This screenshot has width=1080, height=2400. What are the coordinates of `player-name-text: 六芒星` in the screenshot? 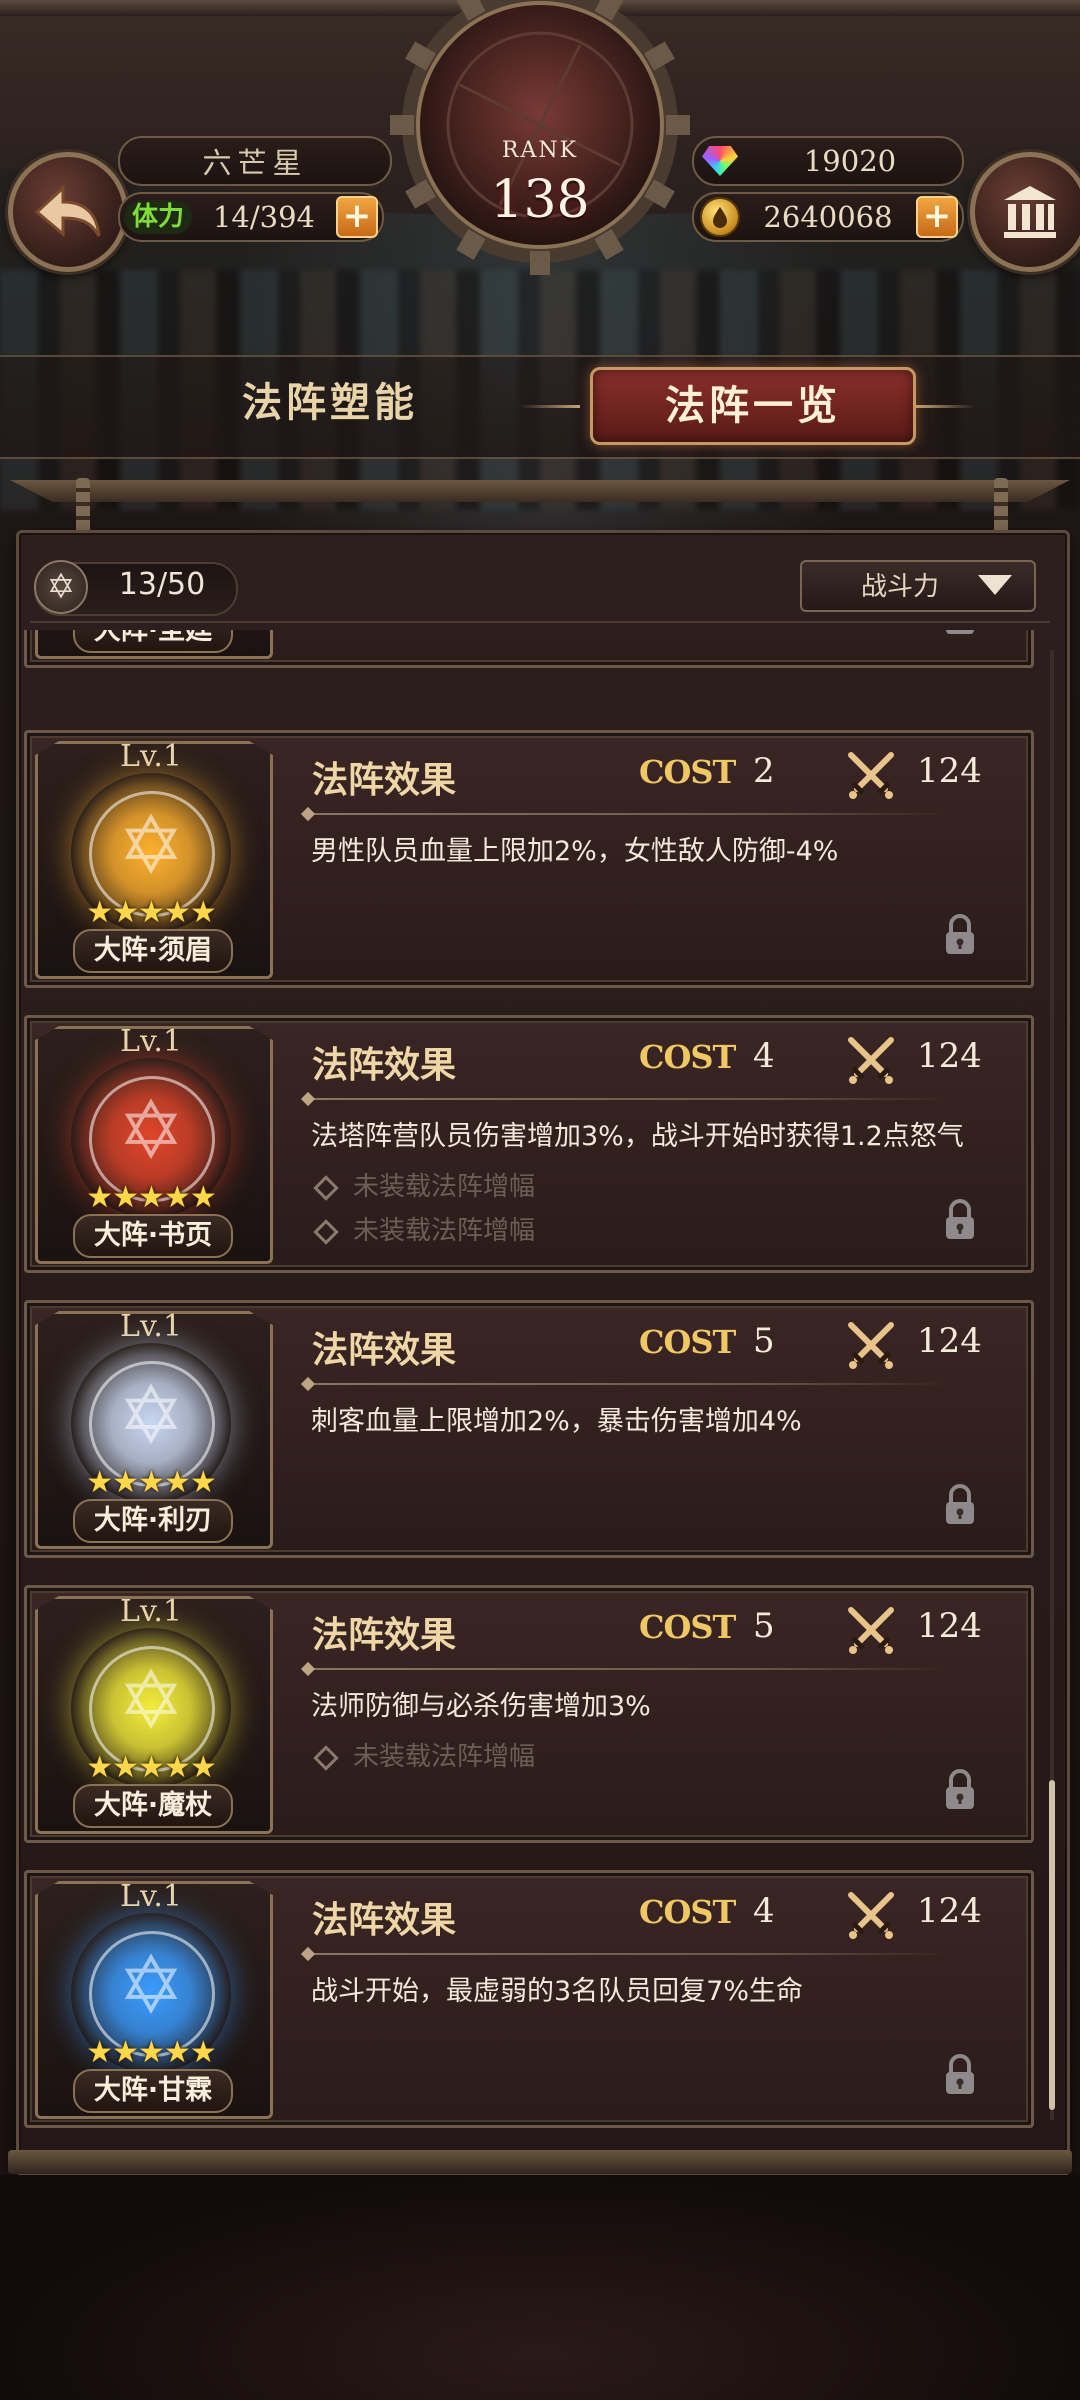 It's located at (255, 163).